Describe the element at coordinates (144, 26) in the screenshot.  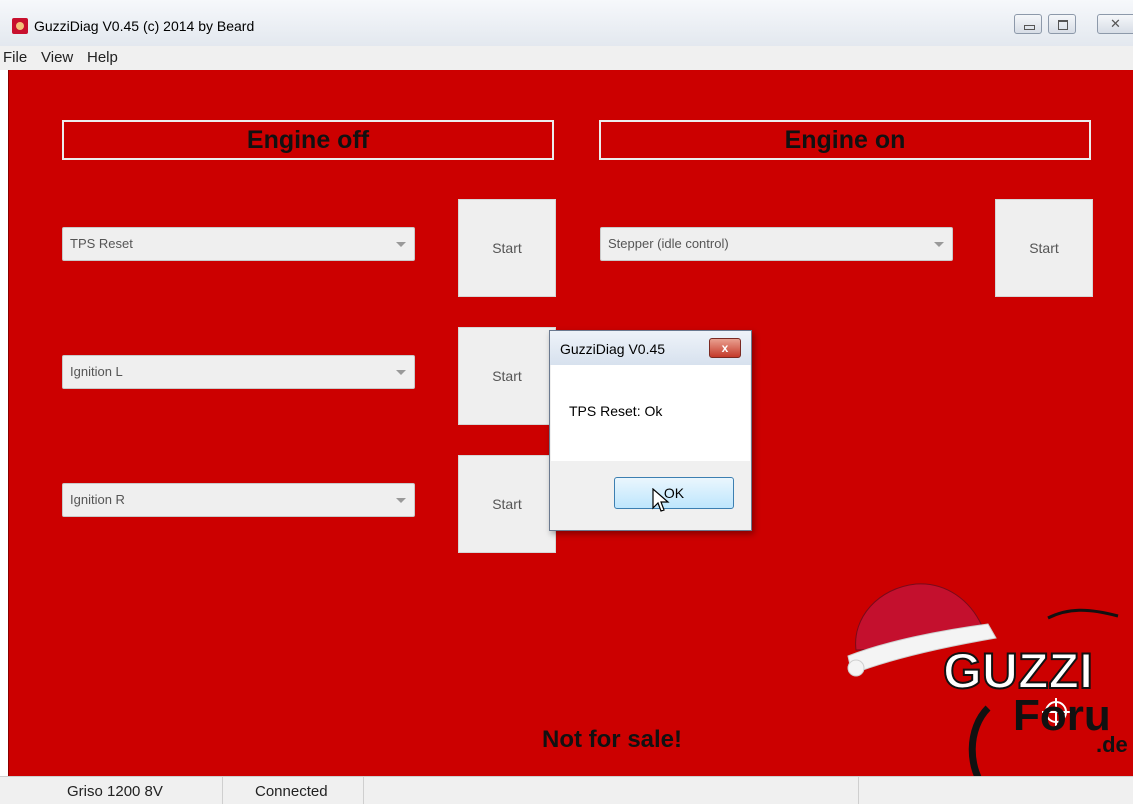
I see `window-title: GuzziDiag V0.45 (c) 2014 by Beard` at that location.